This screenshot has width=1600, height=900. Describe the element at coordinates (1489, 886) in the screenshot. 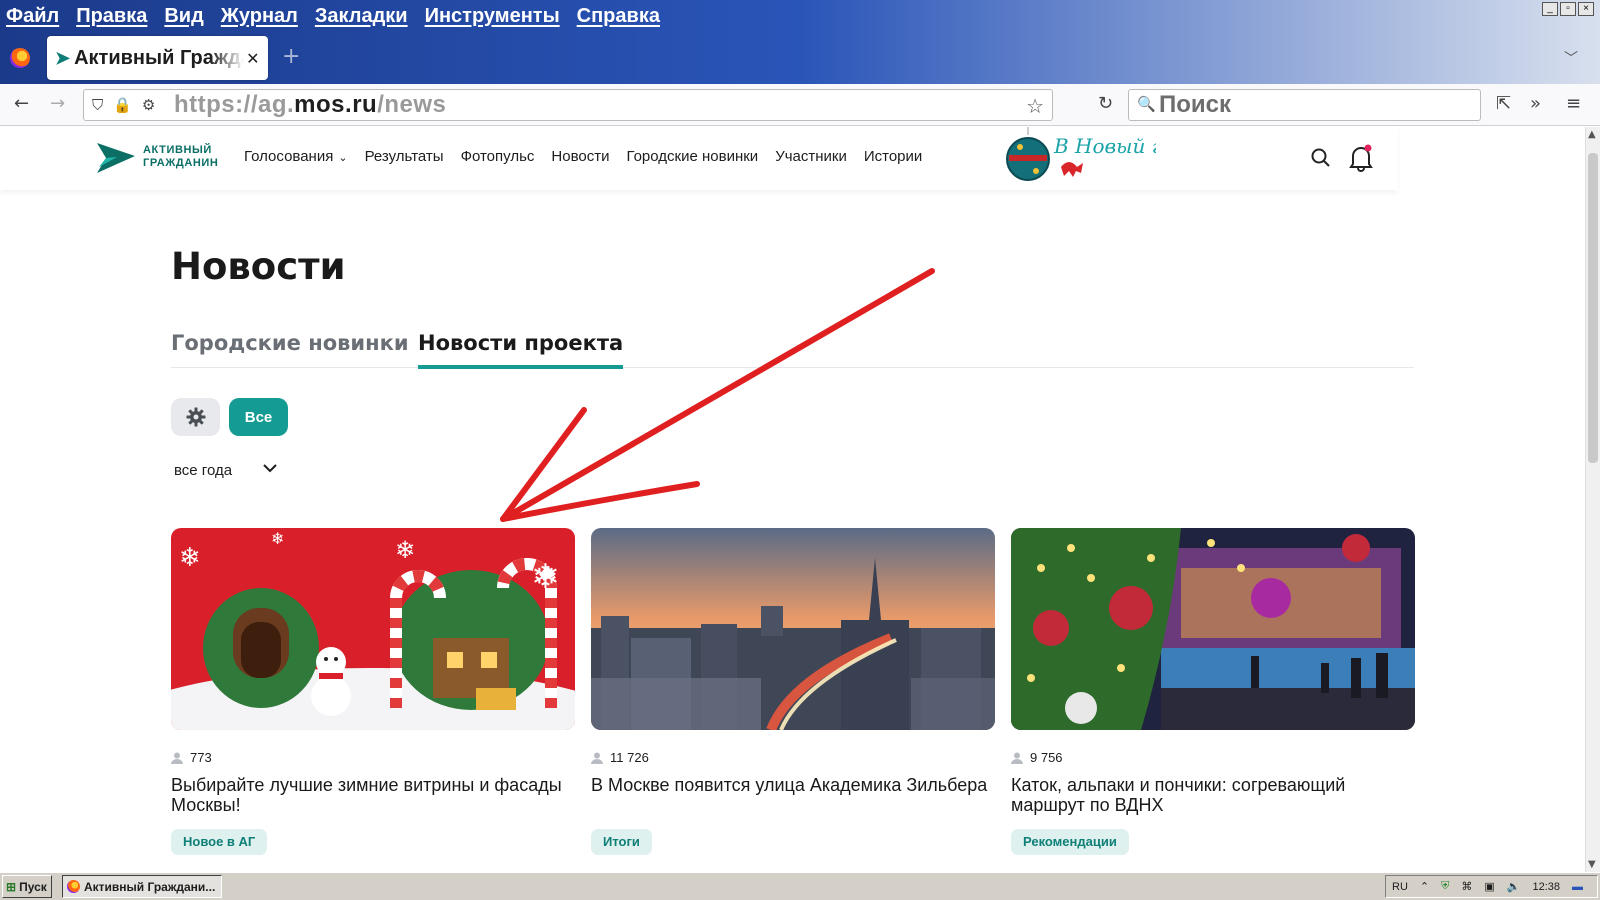

I see `network-icon: ▣` at that location.